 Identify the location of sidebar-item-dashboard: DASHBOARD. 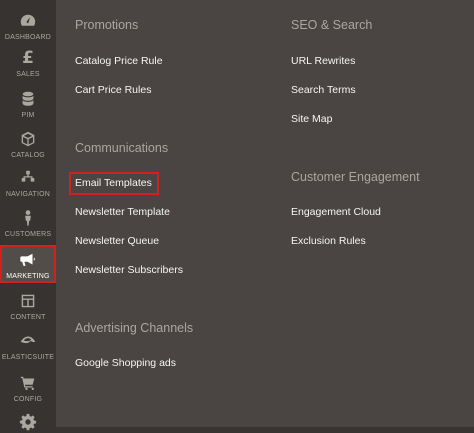
(28, 25).